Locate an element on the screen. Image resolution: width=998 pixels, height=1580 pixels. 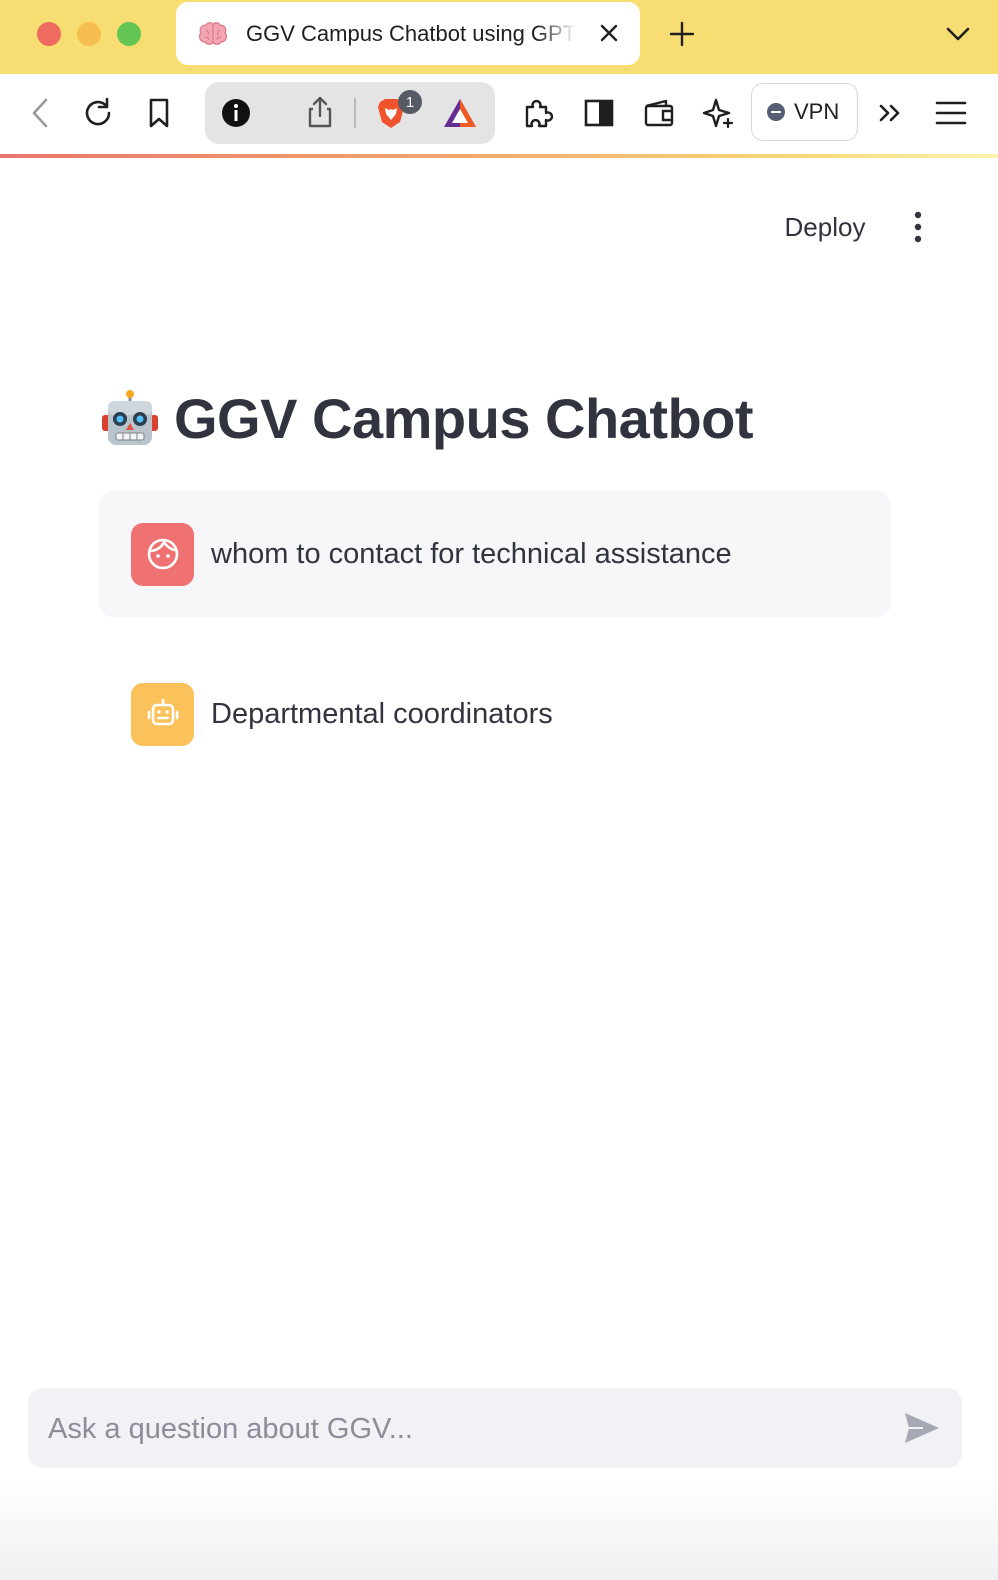
address-bar is located at coordinates (350, 113).